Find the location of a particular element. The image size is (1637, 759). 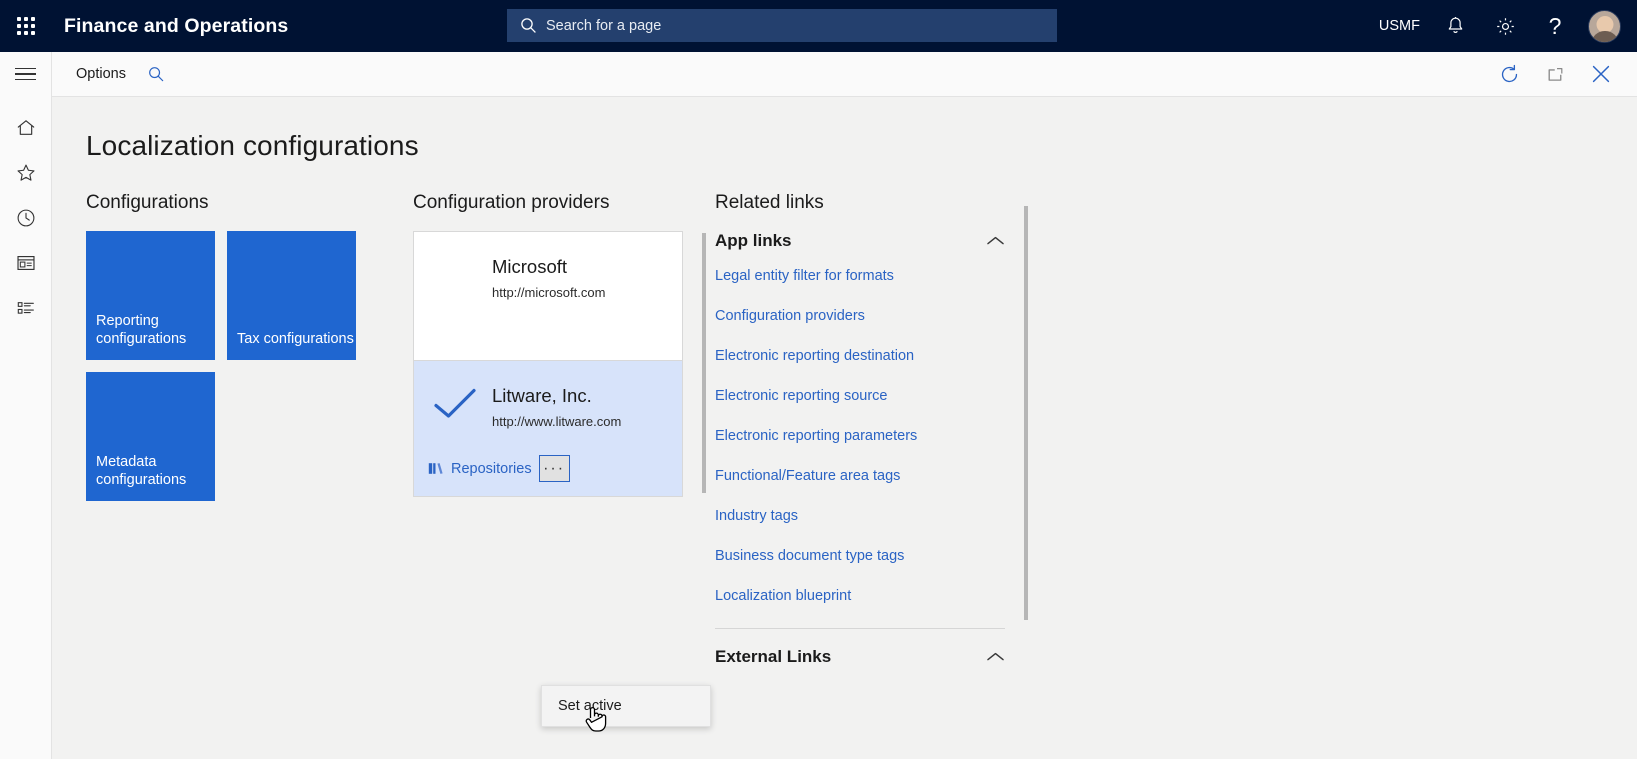

hamburger-menu-icon is located at coordinates (25, 74).